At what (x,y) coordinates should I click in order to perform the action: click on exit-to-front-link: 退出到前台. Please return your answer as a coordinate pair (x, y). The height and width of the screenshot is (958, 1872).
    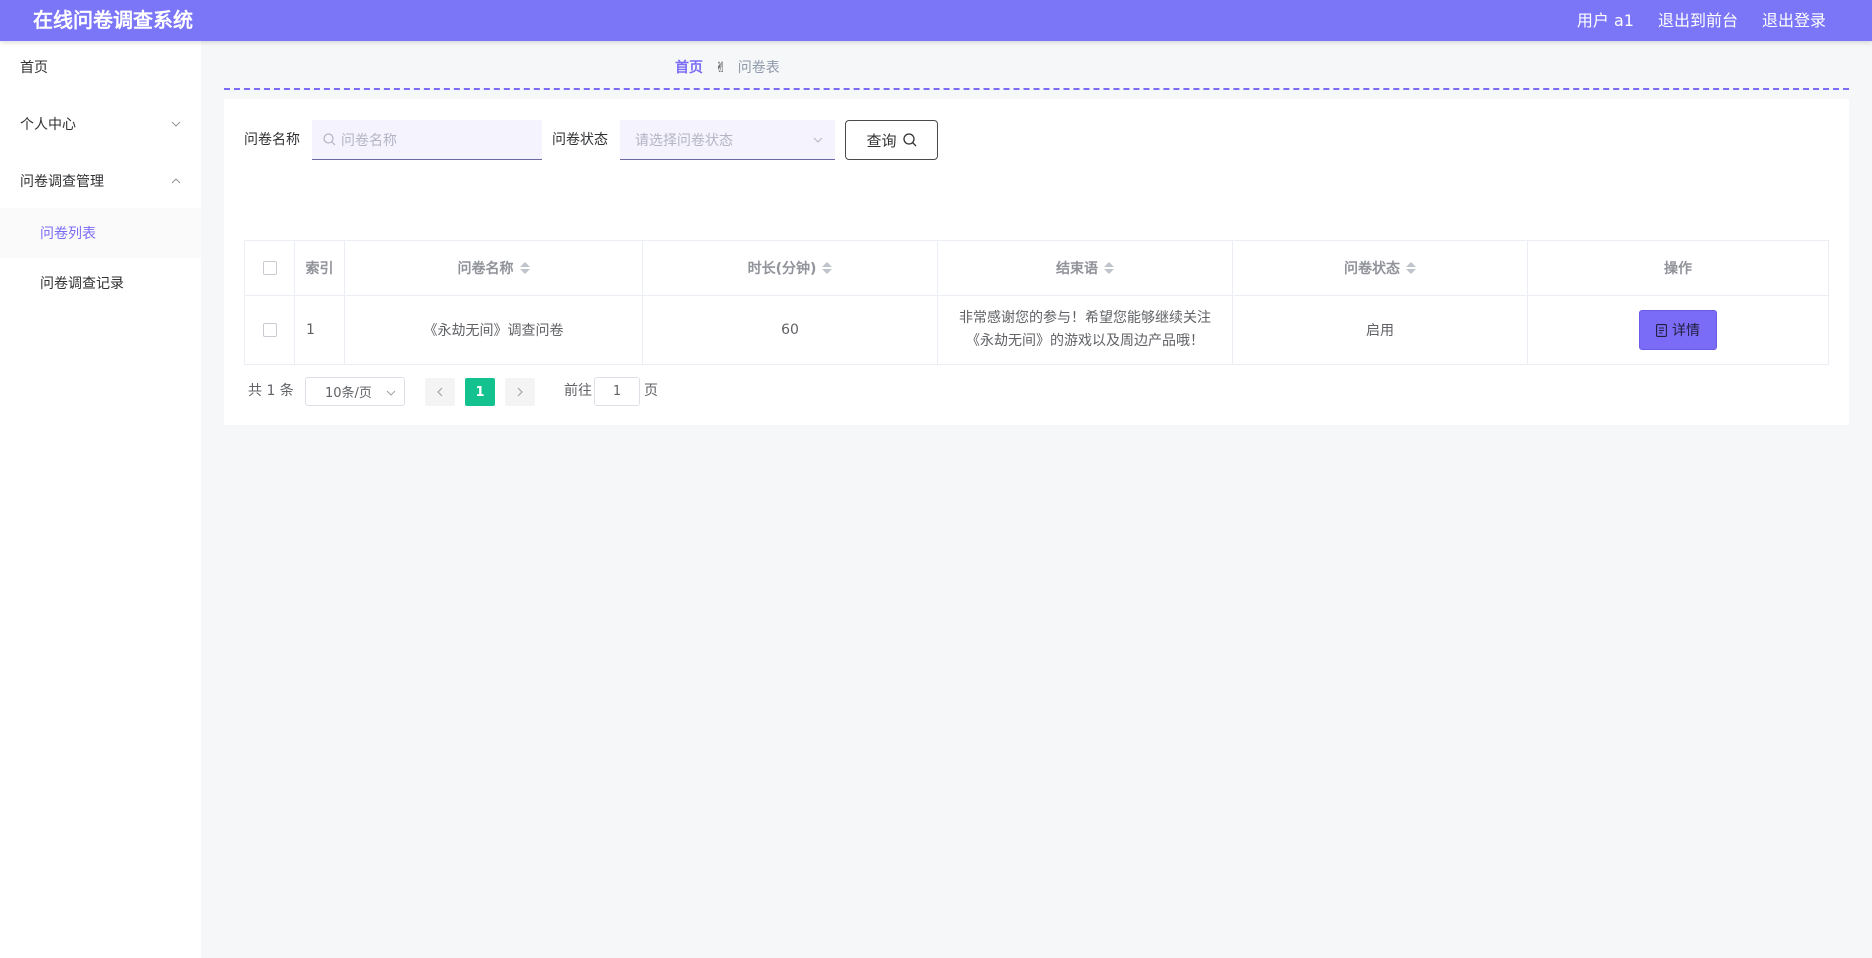
    Looking at the image, I should click on (1698, 20).